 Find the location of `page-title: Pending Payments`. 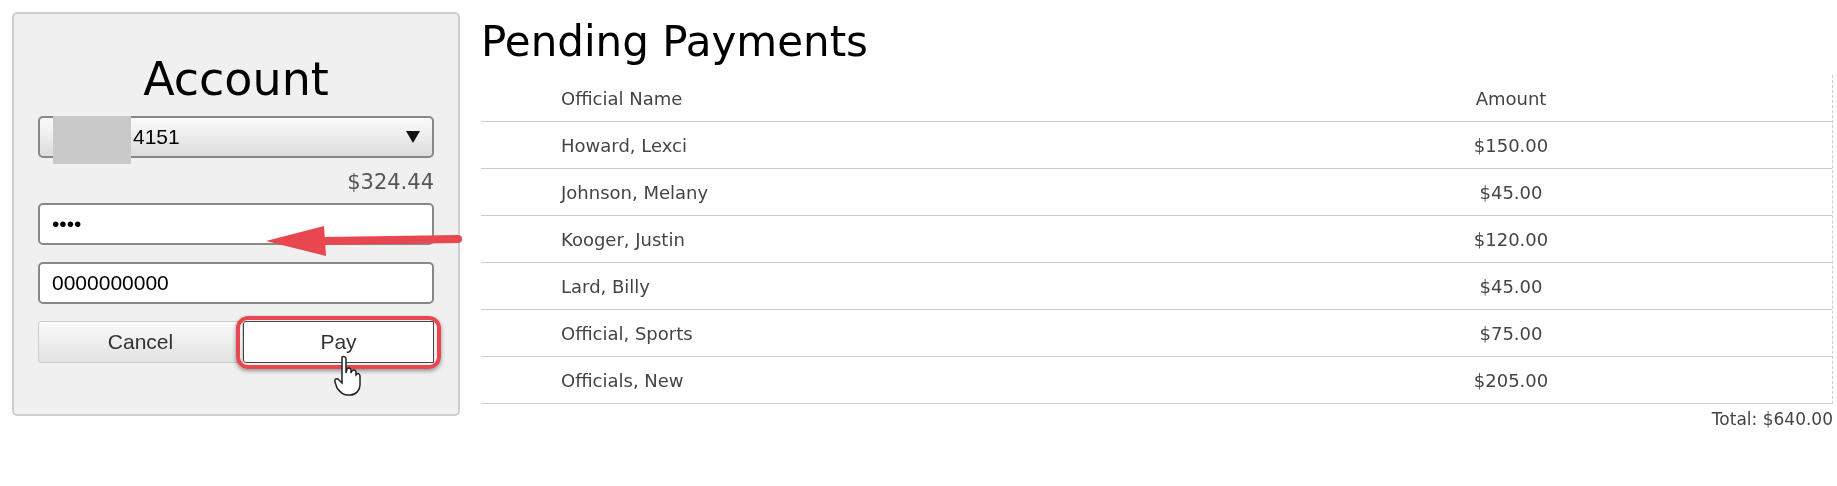

page-title: Pending Payments is located at coordinates (675, 42).